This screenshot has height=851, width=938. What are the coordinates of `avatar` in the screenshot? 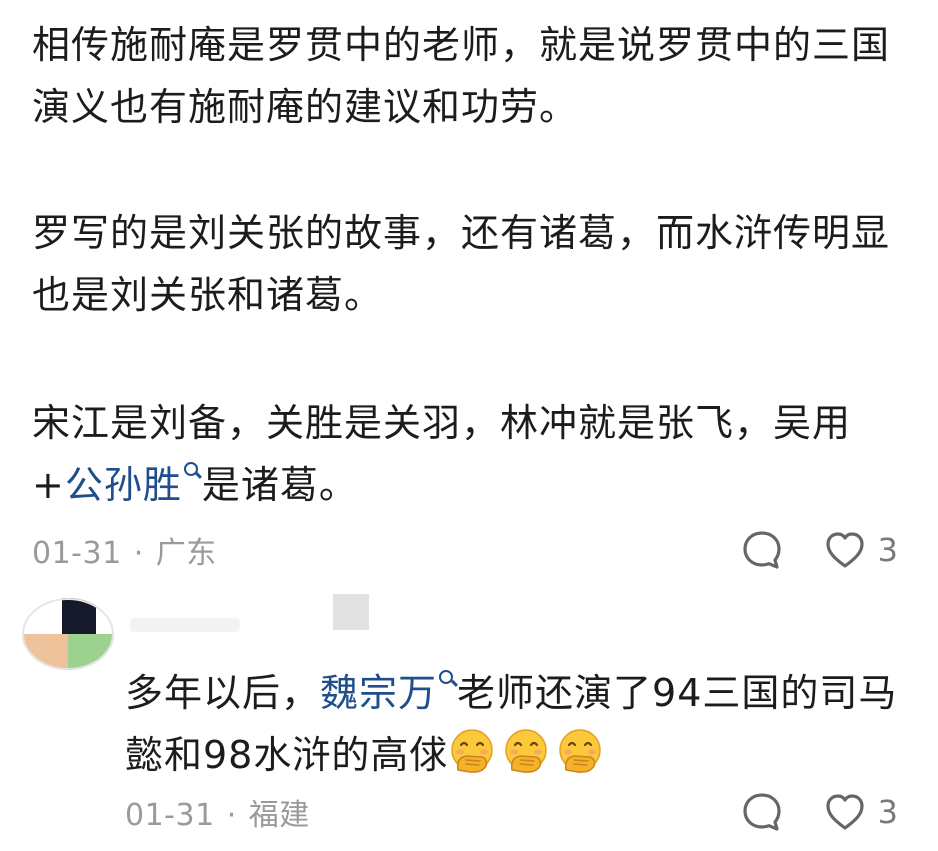 It's located at (68, 634).